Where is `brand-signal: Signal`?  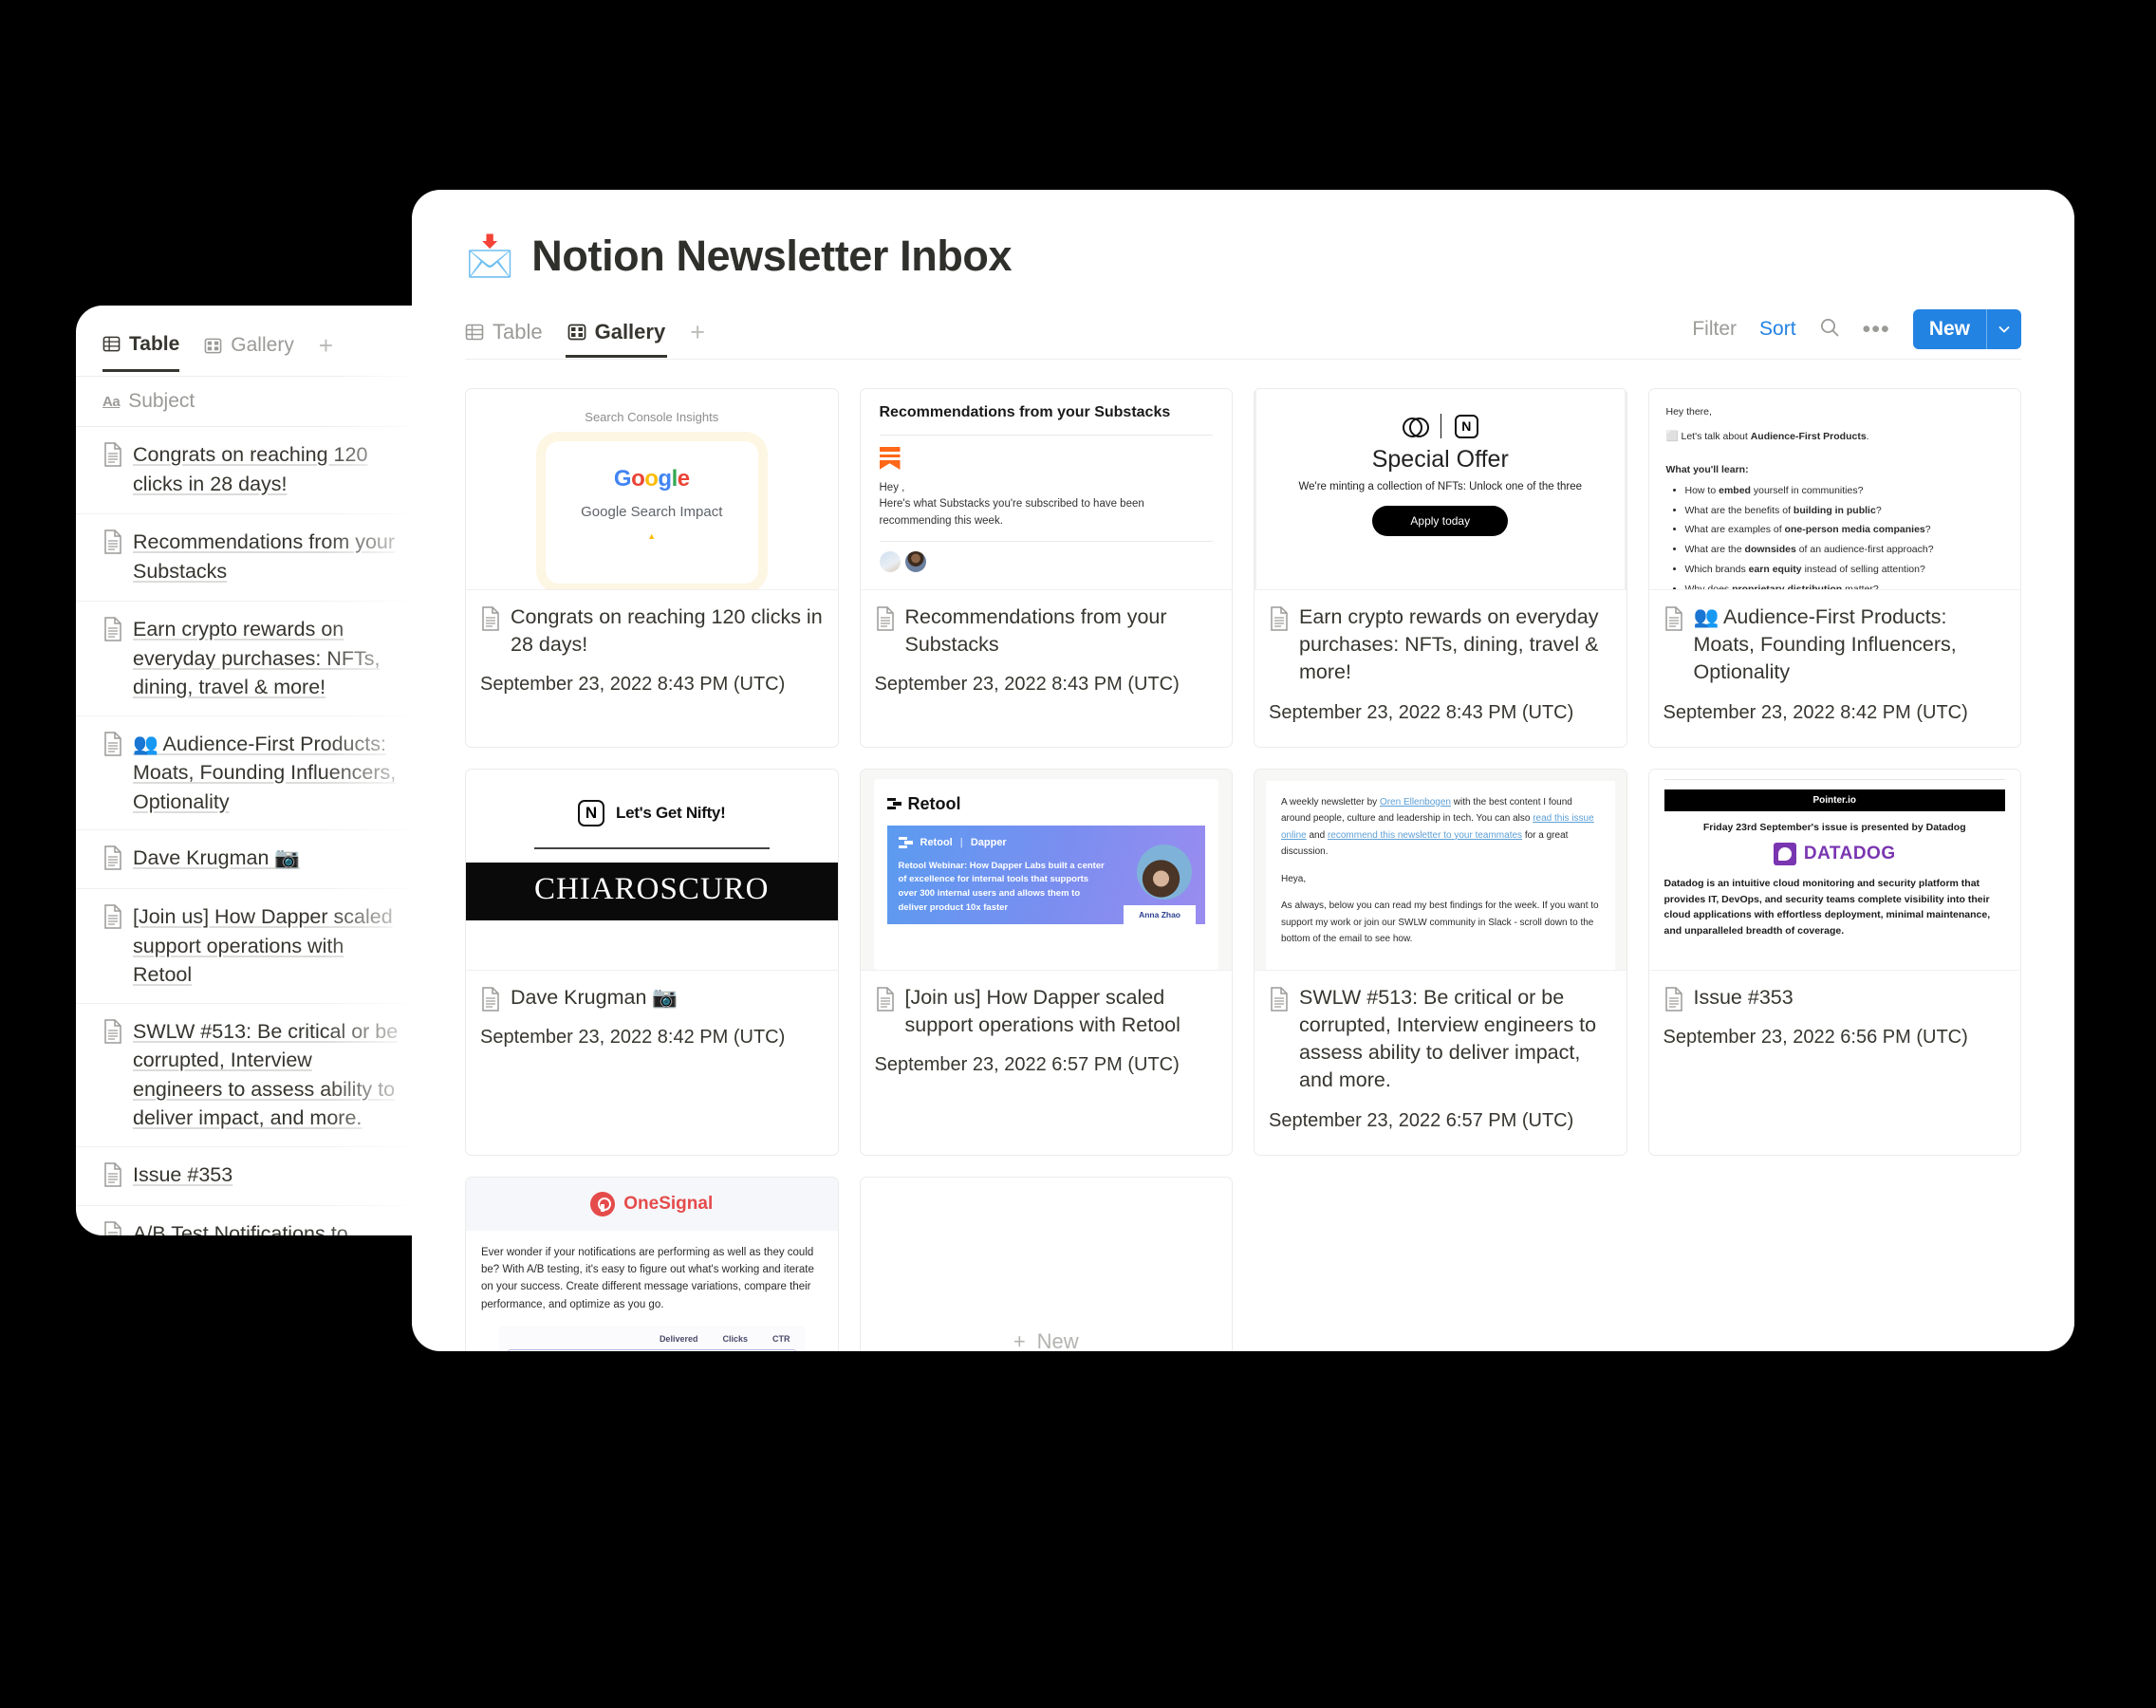
brand-signal: Signal is located at coordinates (686, 1203).